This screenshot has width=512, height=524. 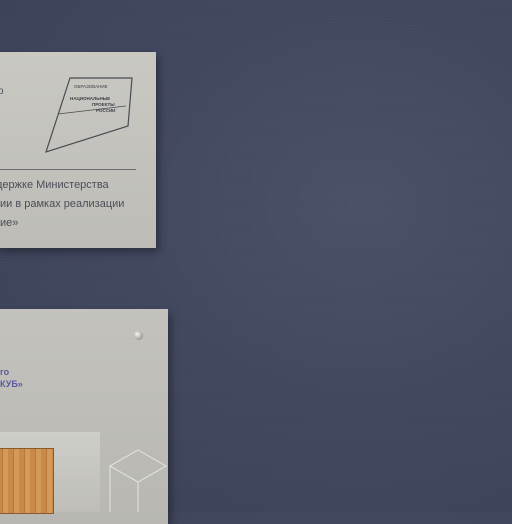 I want to click on plaque-text-line-1: держке Министерства, so click(x=54, y=185).